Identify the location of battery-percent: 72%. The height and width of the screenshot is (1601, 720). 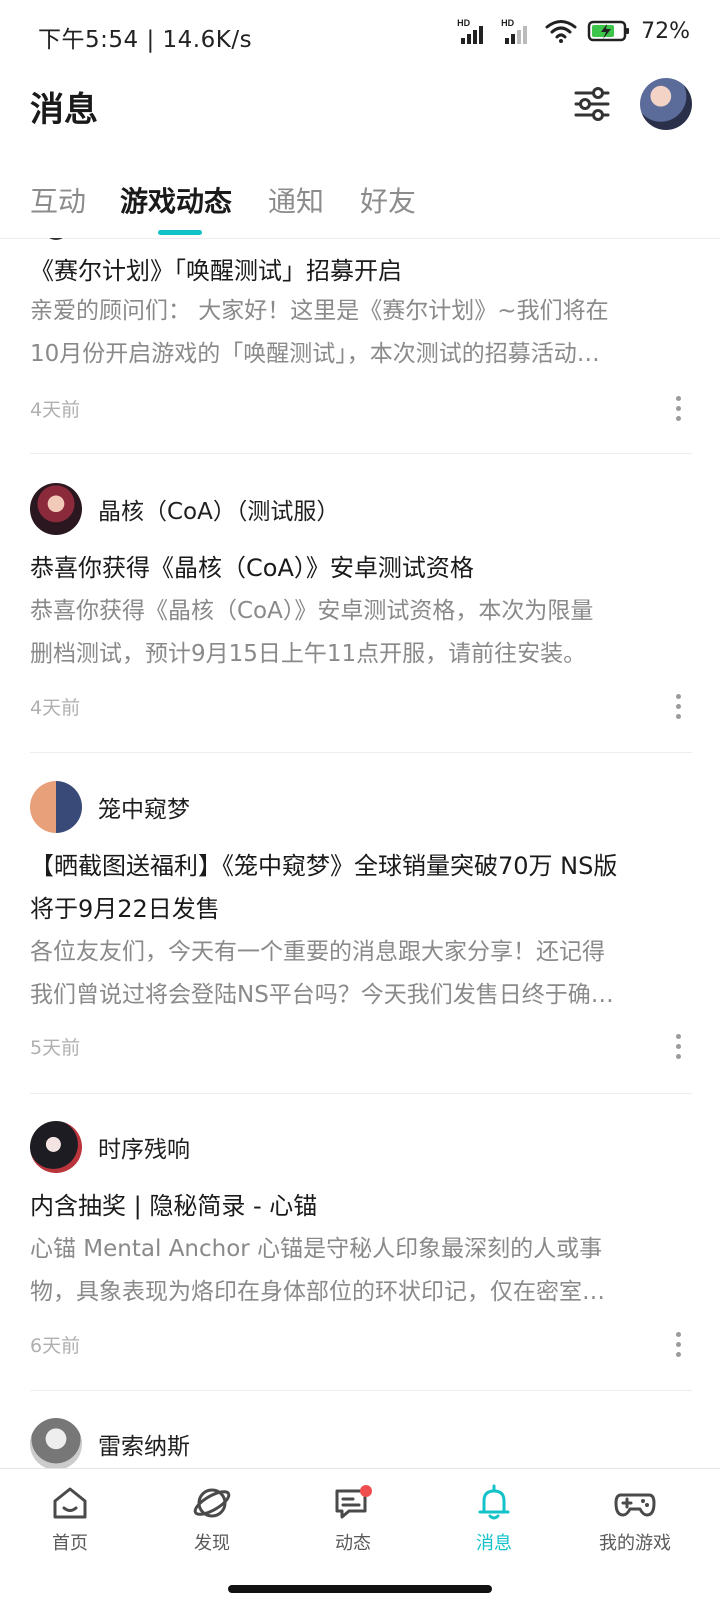
(665, 31).